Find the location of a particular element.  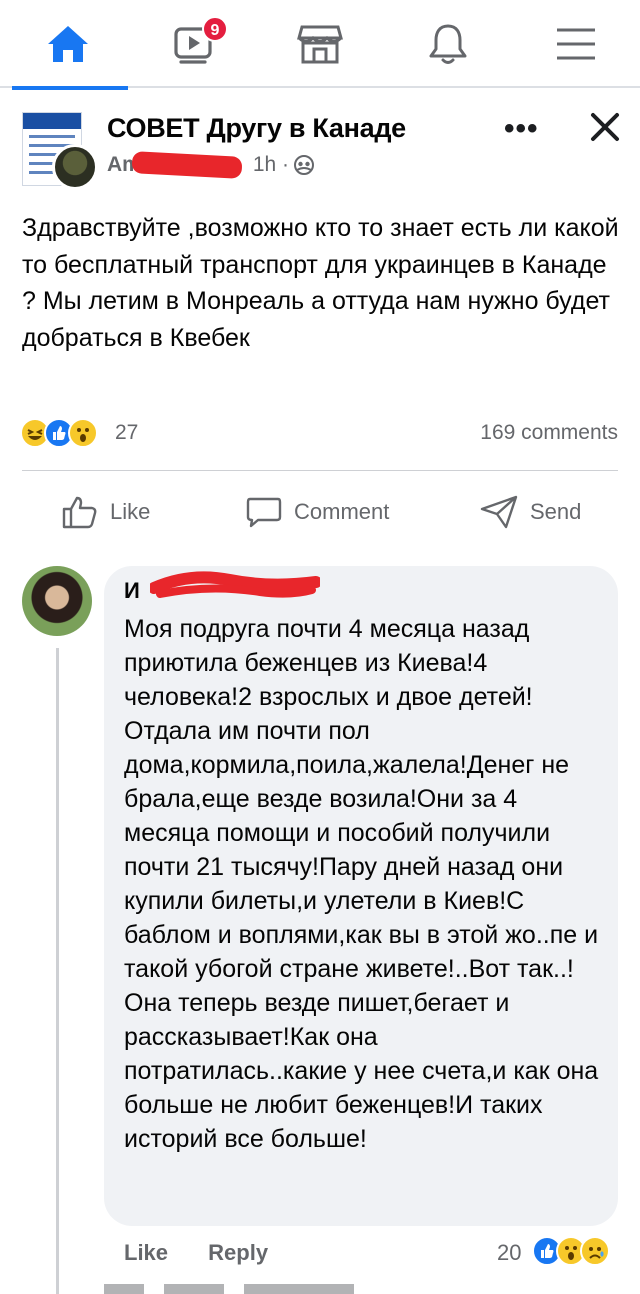

author-avatar is located at coordinates (75, 167).